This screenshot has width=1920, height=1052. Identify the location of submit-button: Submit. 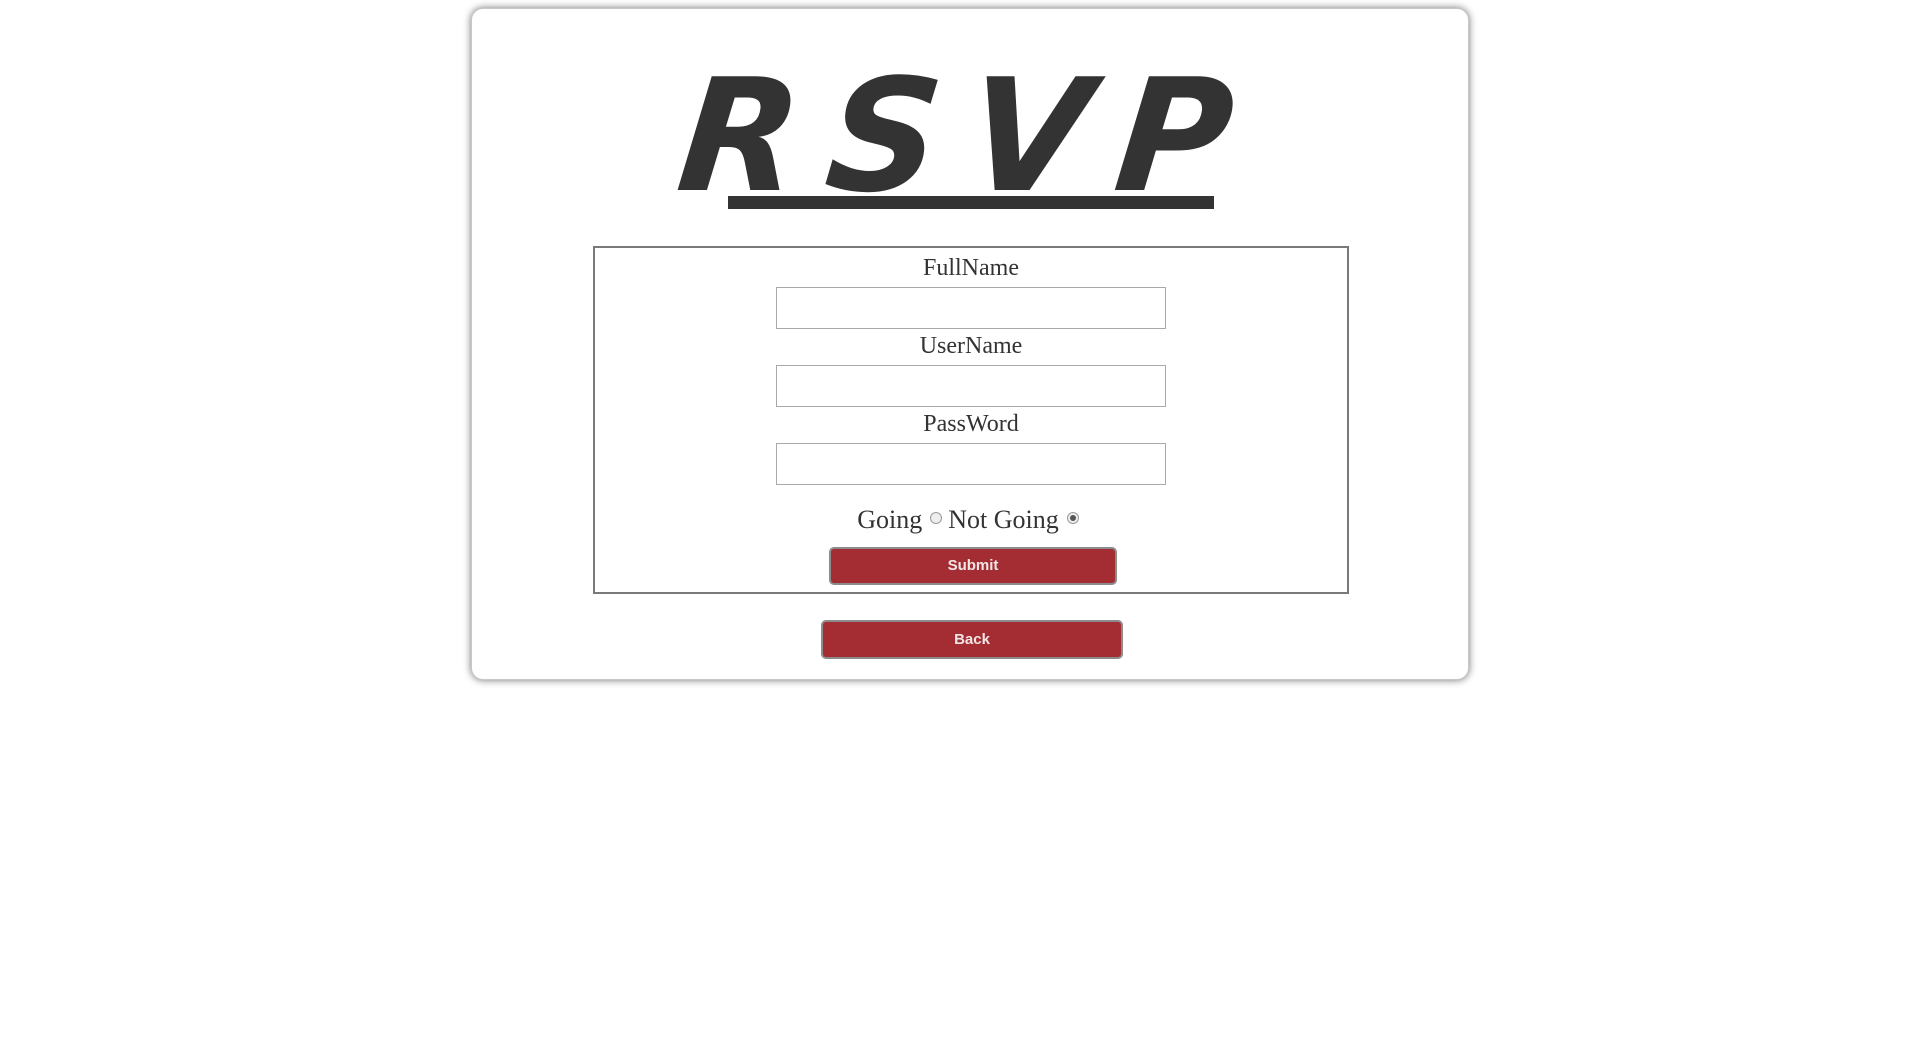
(973, 566).